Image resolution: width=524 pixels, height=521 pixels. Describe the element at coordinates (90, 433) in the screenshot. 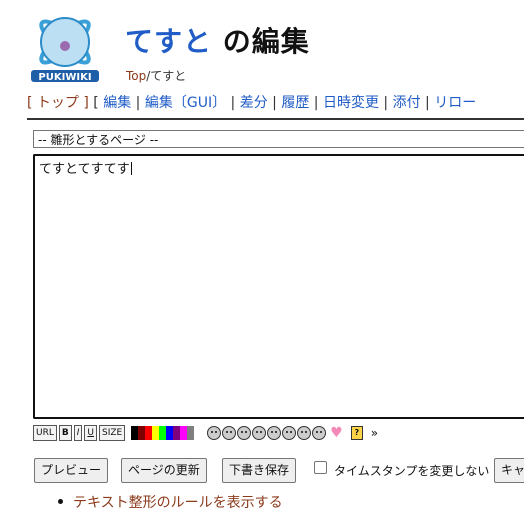

I see `underline-button: U` at that location.